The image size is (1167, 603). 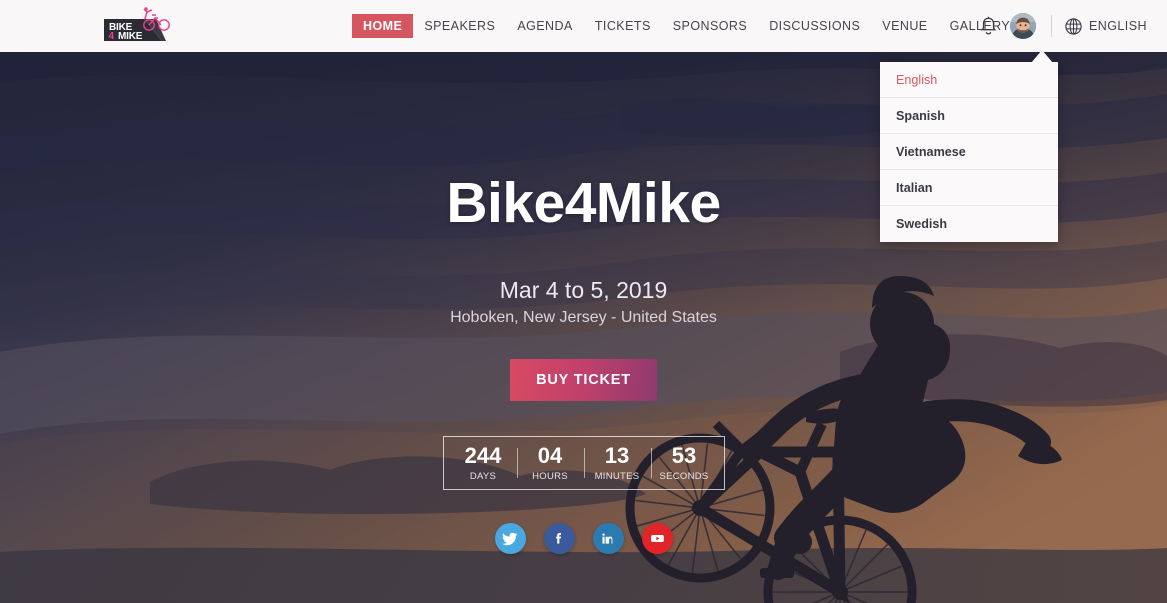 I want to click on header-actions: ENGLISH, so click(x=1070, y=26).